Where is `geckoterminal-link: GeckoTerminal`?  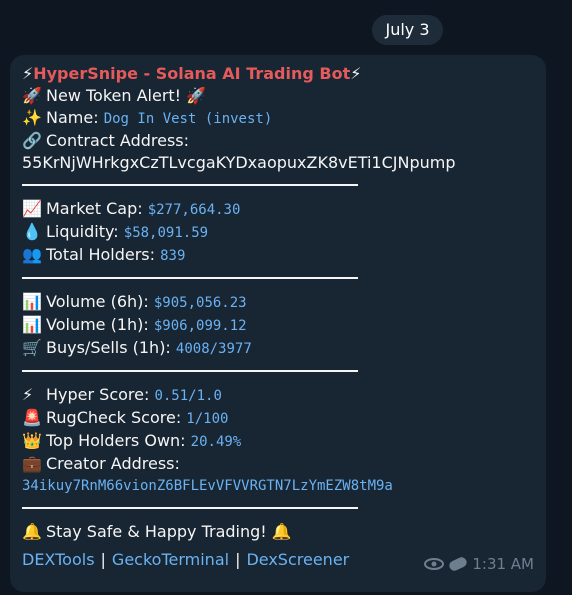 geckoterminal-link: GeckoTerminal is located at coordinates (170, 559).